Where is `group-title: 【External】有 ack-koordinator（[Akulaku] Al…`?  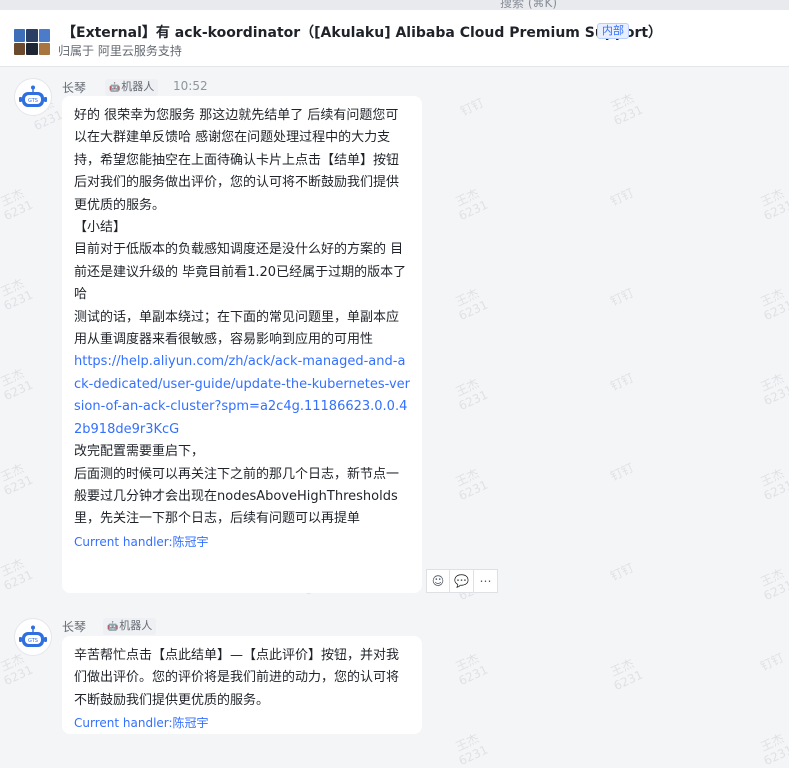
group-title: 【External】有 ack-koordinator（[Akulaku] Al… is located at coordinates (362, 32).